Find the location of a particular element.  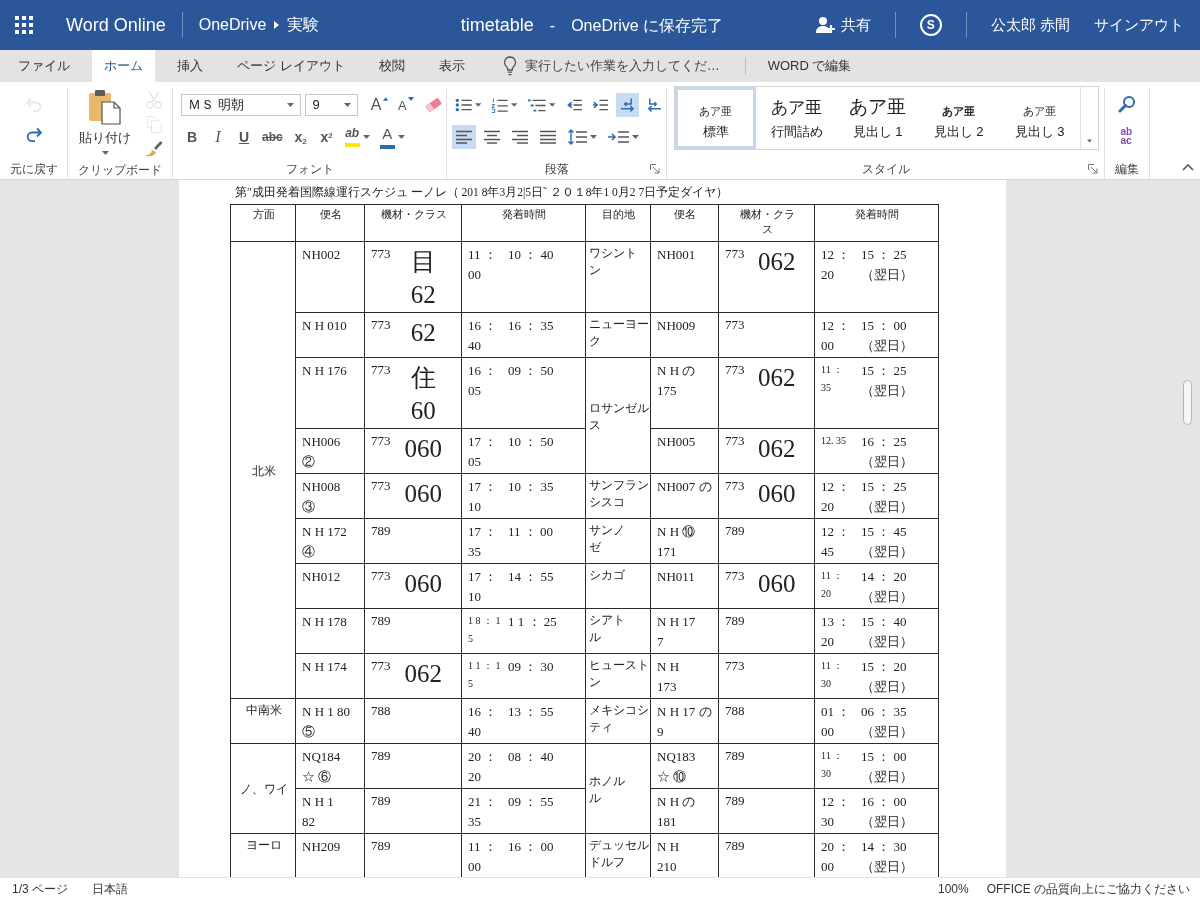

class-code: 住 60 is located at coordinates (423, 394).